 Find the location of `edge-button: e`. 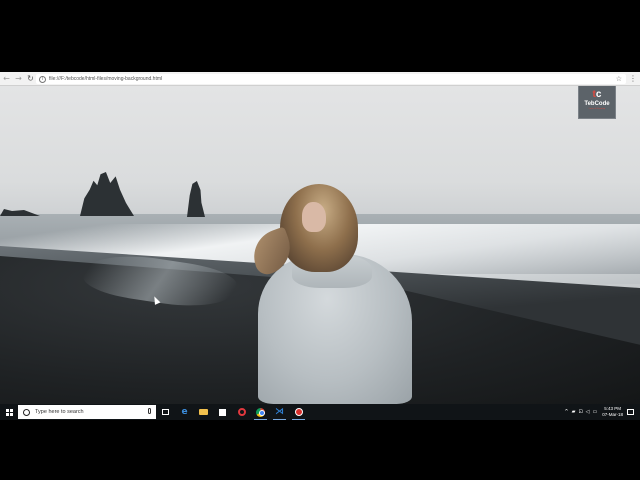

edge-button: e is located at coordinates (184, 412).